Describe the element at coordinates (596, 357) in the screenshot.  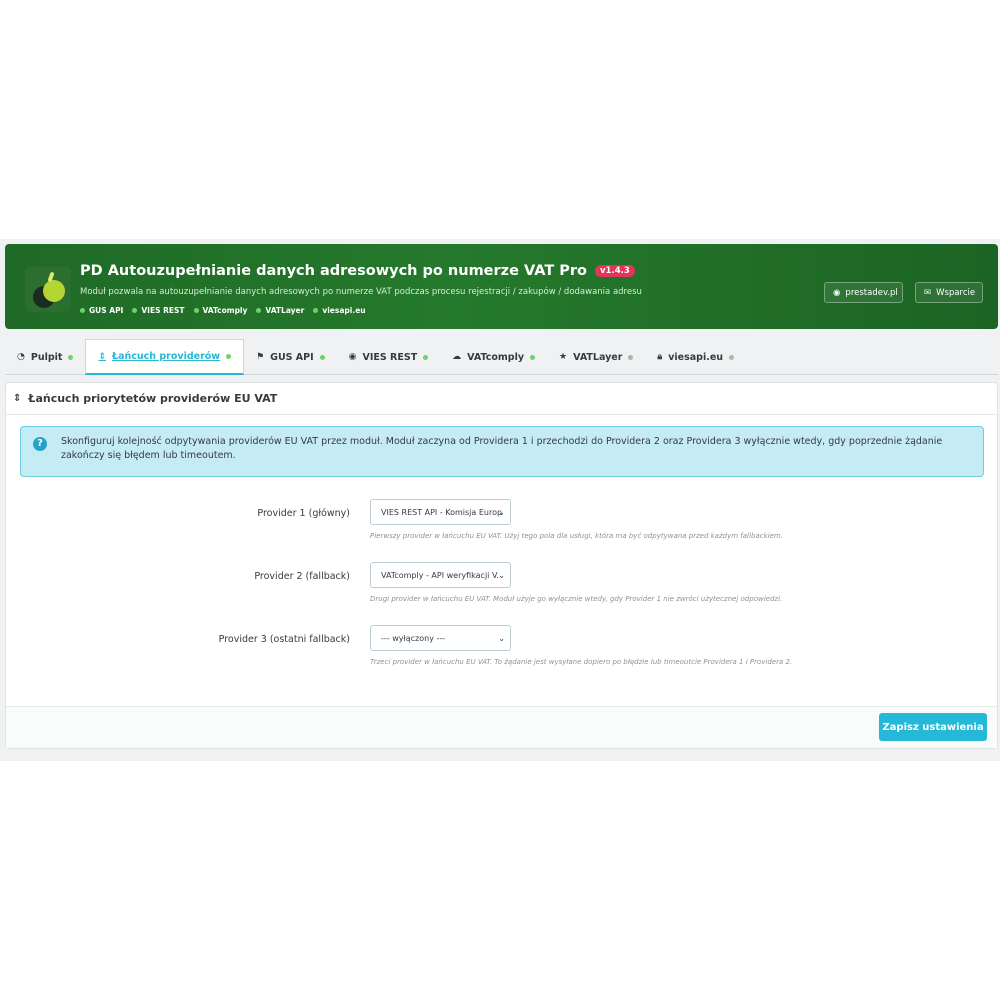
I see `tab-vatlayer: ★ VATLayer` at that location.